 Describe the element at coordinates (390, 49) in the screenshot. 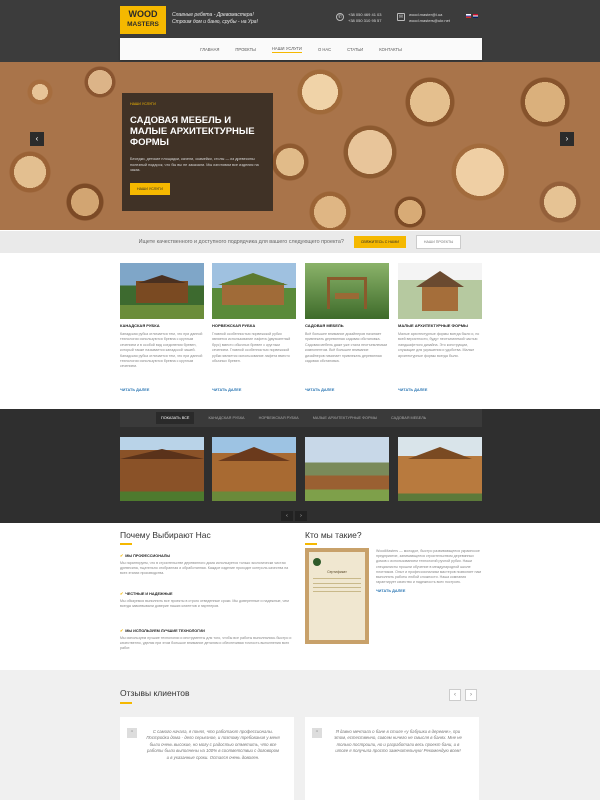

I see `nav-contacts: Контакты` at that location.